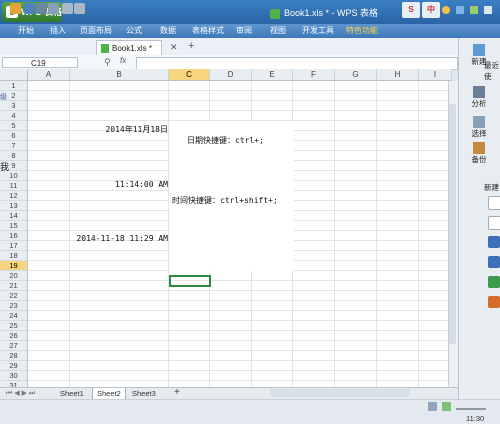 This screenshot has height=424, width=500. What do you see at coordinates (362, 31) in the screenshot?
I see `menu-special-features: 特色功能` at bounding box center [362, 31].